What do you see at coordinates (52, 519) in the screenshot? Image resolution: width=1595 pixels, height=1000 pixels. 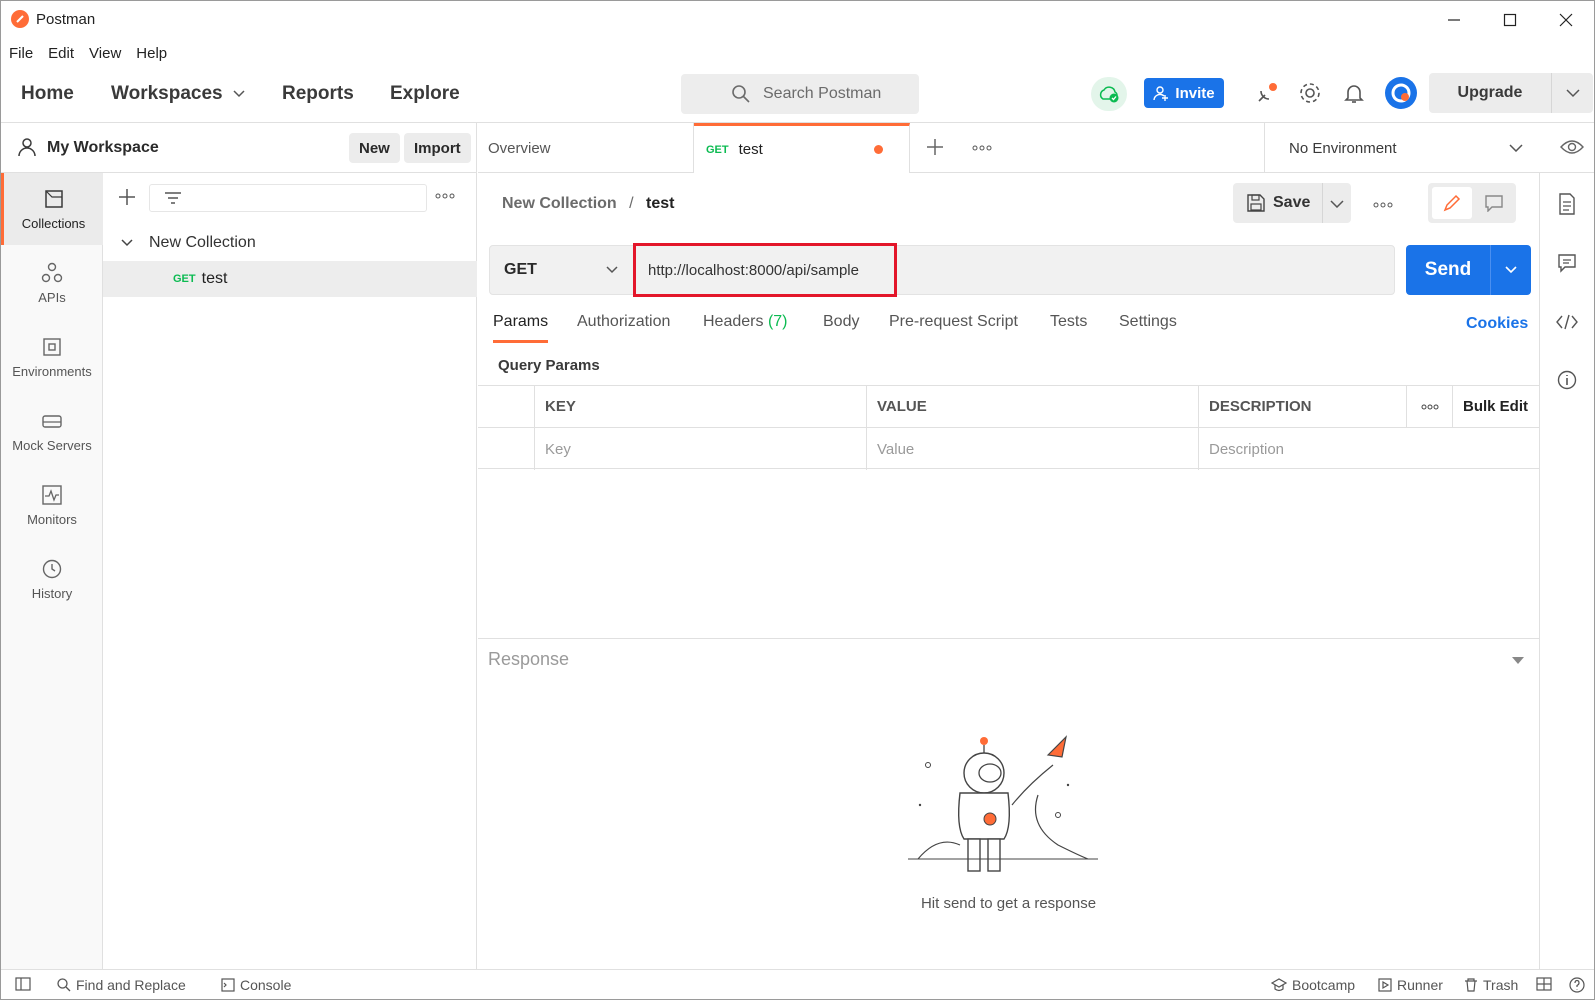 I see `rail-label: Monitors` at bounding box center [52, 519].